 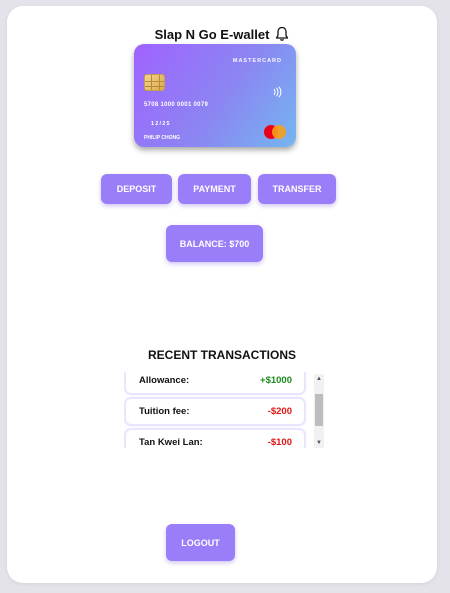 I want to click on recent-transactions-title: RECENT TRANSACTIONS, so click(x=221, y=355).